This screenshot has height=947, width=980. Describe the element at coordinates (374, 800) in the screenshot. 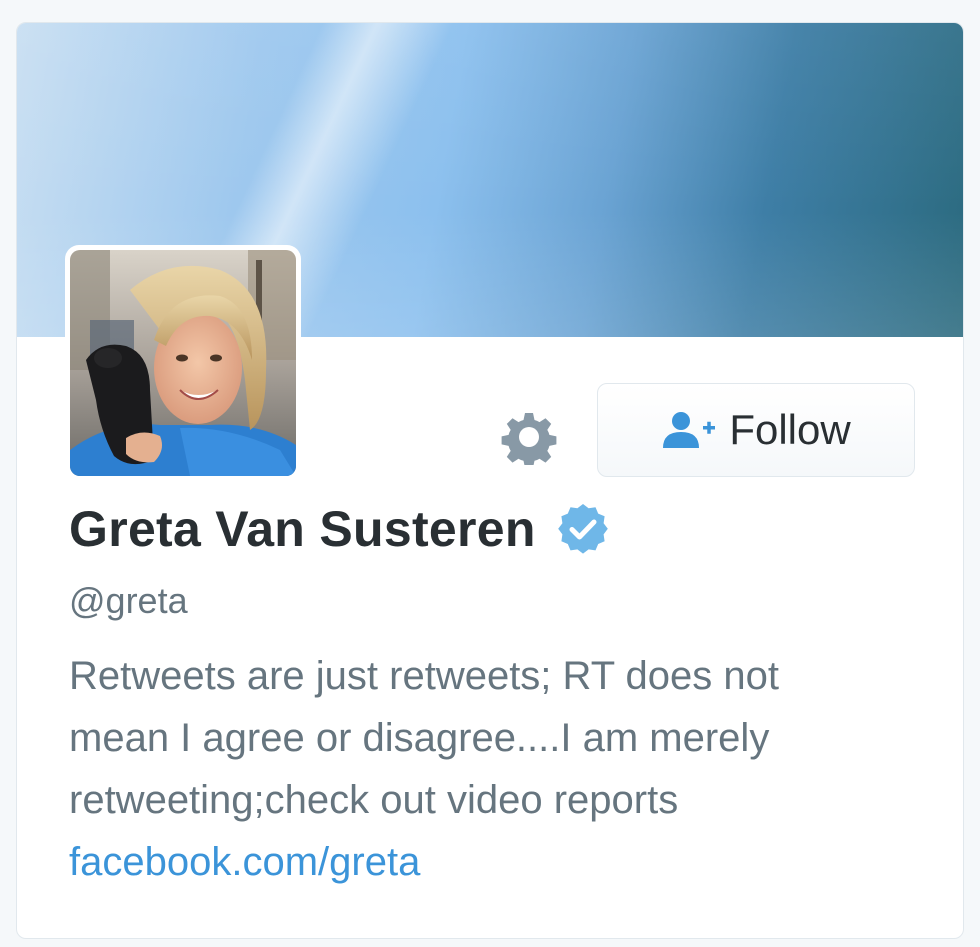

I see `bio-line: retweeting;check out video reports` at that location.